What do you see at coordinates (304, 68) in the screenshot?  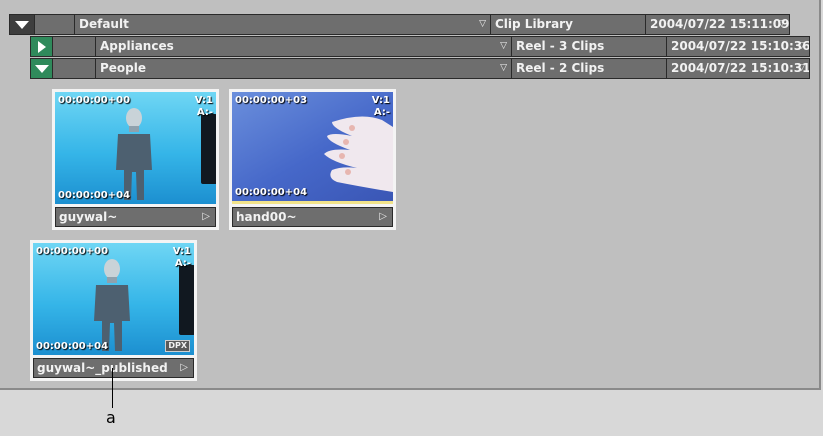 I see `reel-name-cell: People ▽` at bounding box center [304, 68].